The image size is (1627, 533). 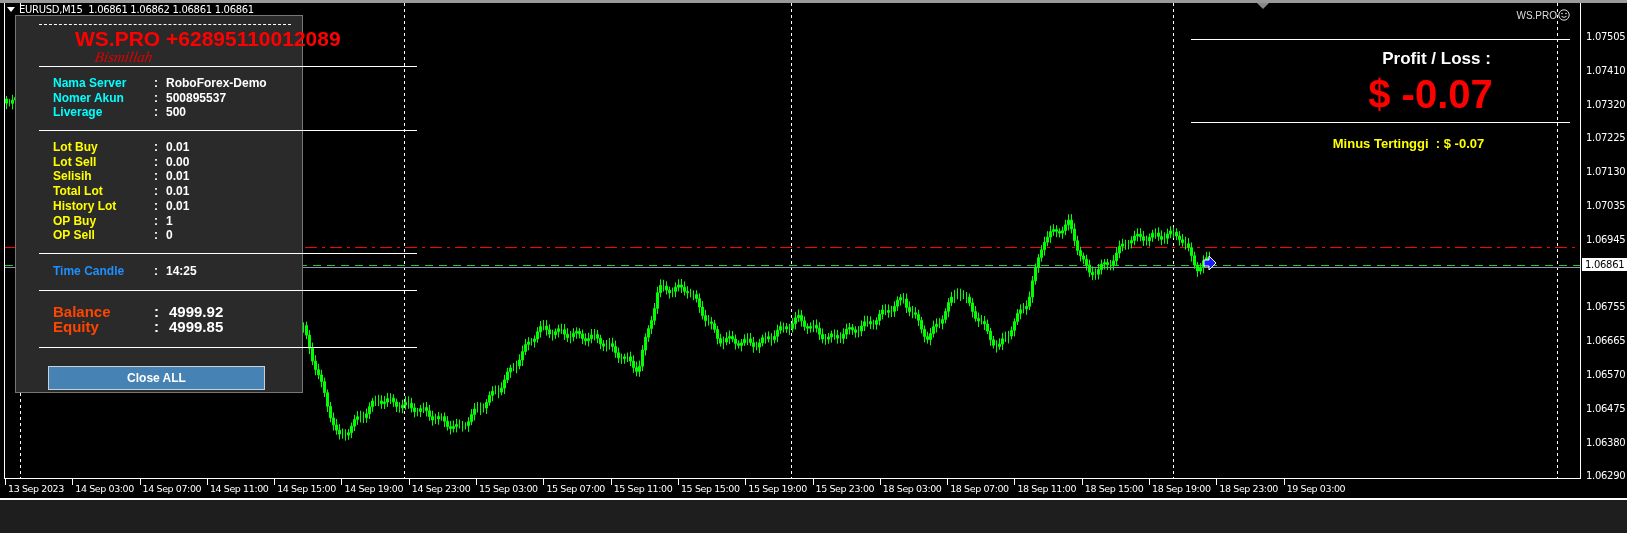 I want to click on panel-subtitle: Bismillah, so click(x=123, y=57).